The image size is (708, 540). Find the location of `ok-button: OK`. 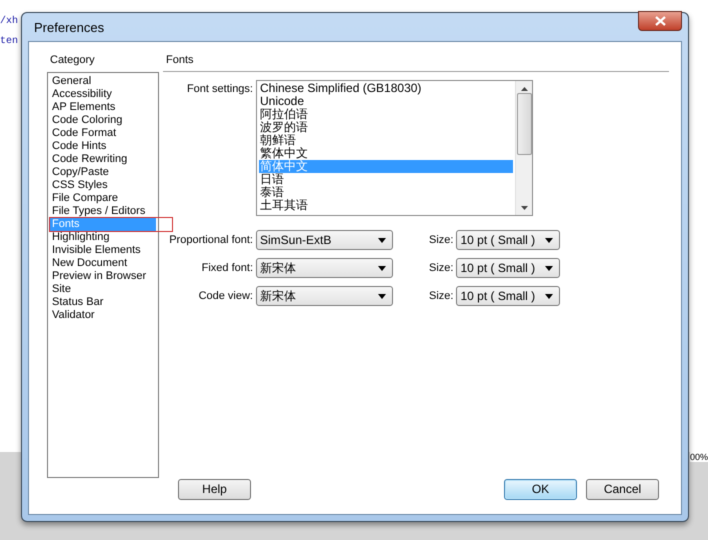

ok-button: OK is located at coordinates (540, 489).